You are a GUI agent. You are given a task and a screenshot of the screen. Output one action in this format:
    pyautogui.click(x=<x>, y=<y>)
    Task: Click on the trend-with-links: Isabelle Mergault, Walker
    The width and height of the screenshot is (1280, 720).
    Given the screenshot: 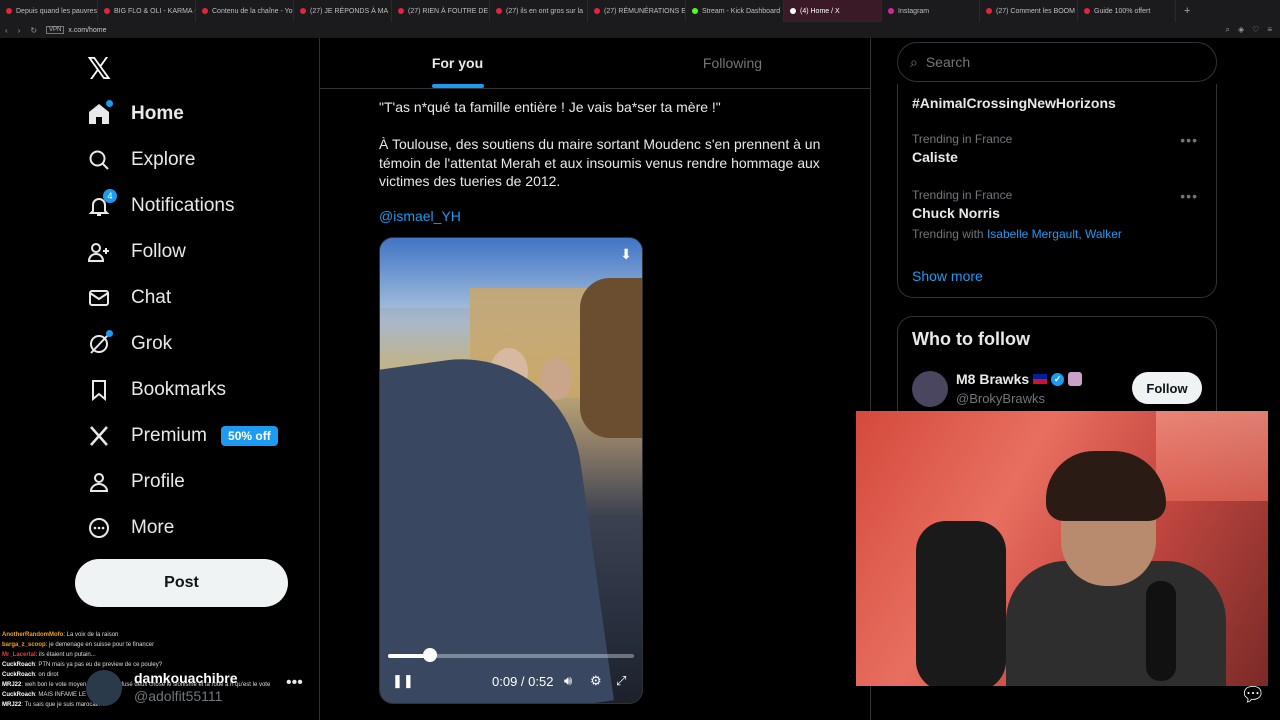 What is the action you would take?
    pyautogui.click(x=1054, y=234)
    